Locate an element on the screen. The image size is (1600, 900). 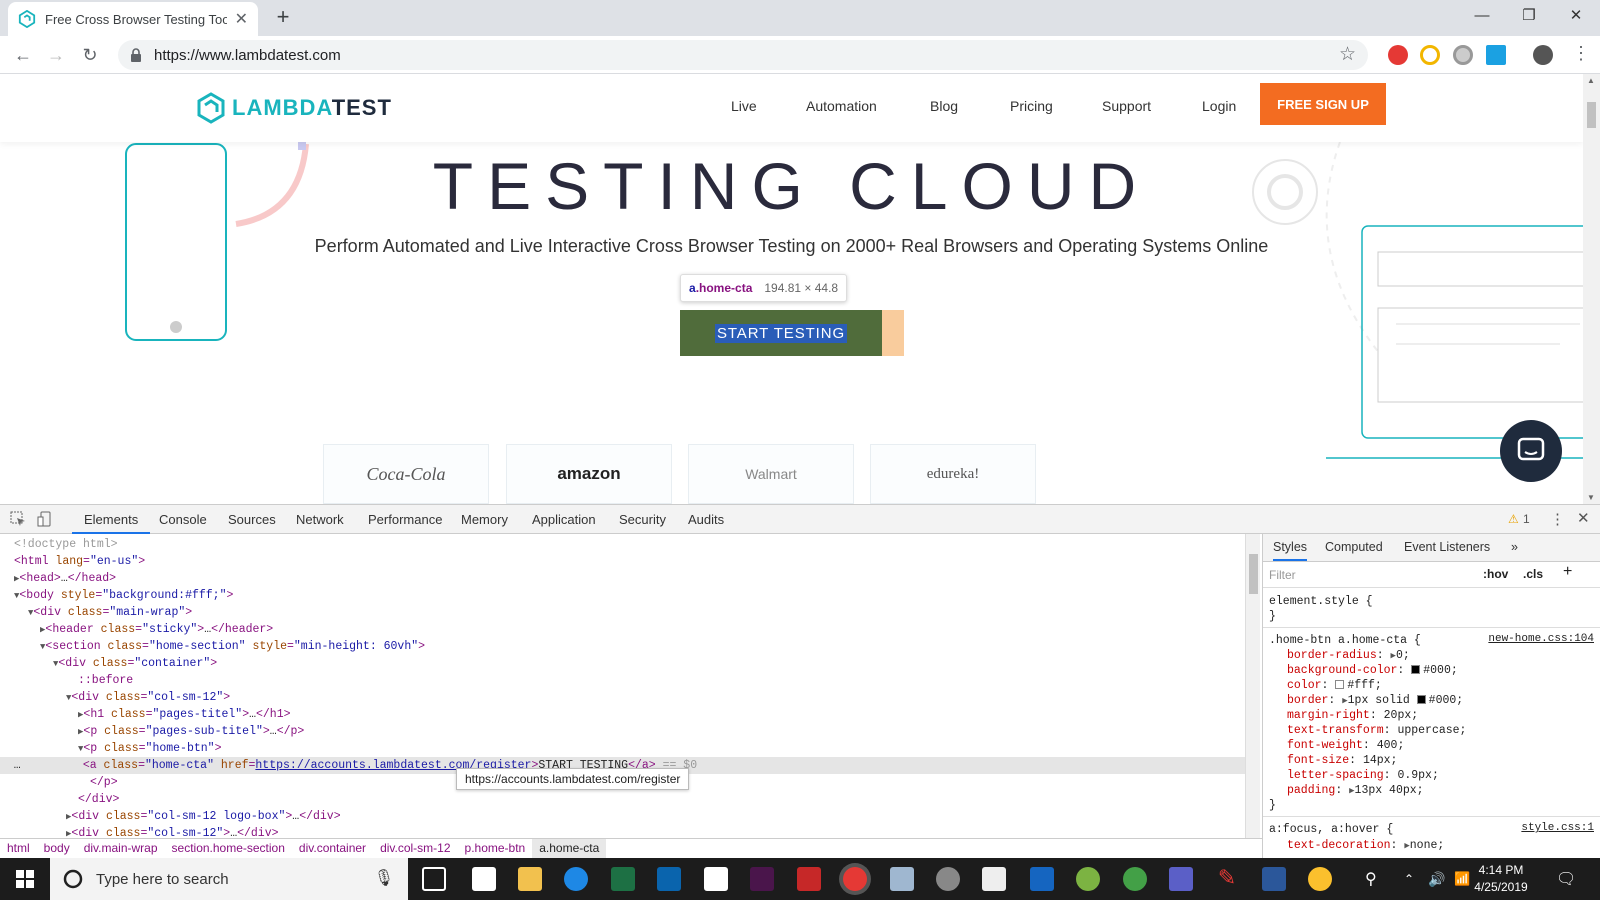
chrome-active-icon is located at coordinates (855, 879).